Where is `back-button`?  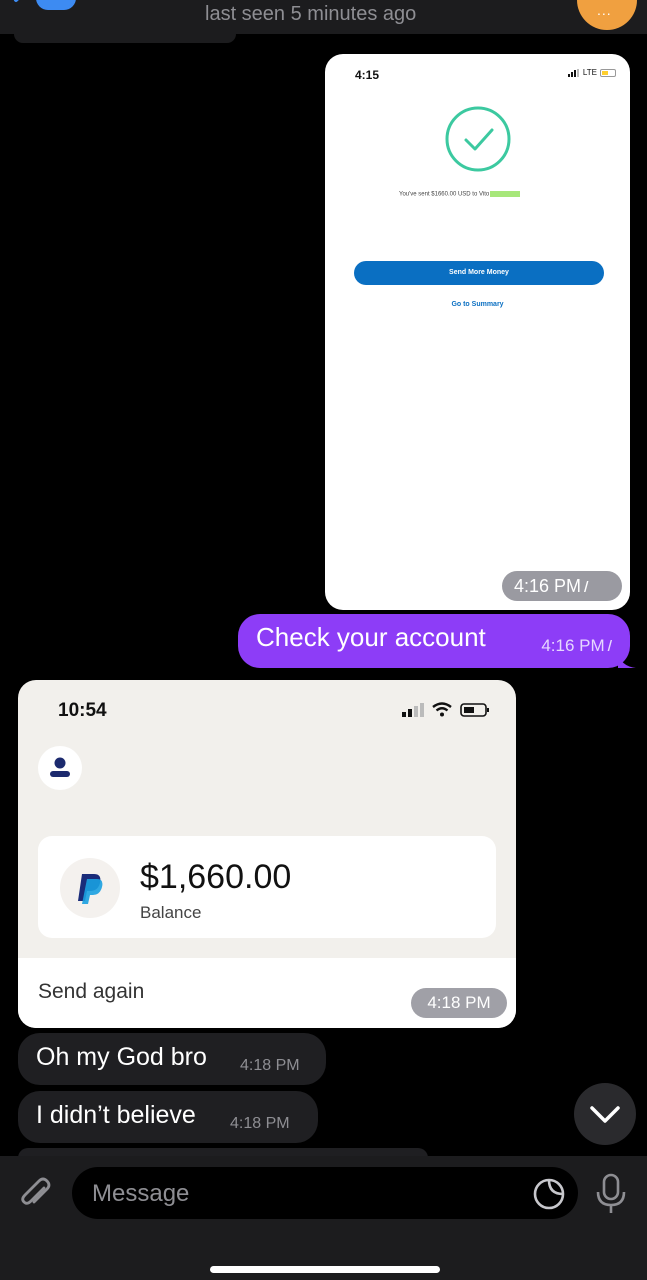 back-button is located at coordinates (47, 6).